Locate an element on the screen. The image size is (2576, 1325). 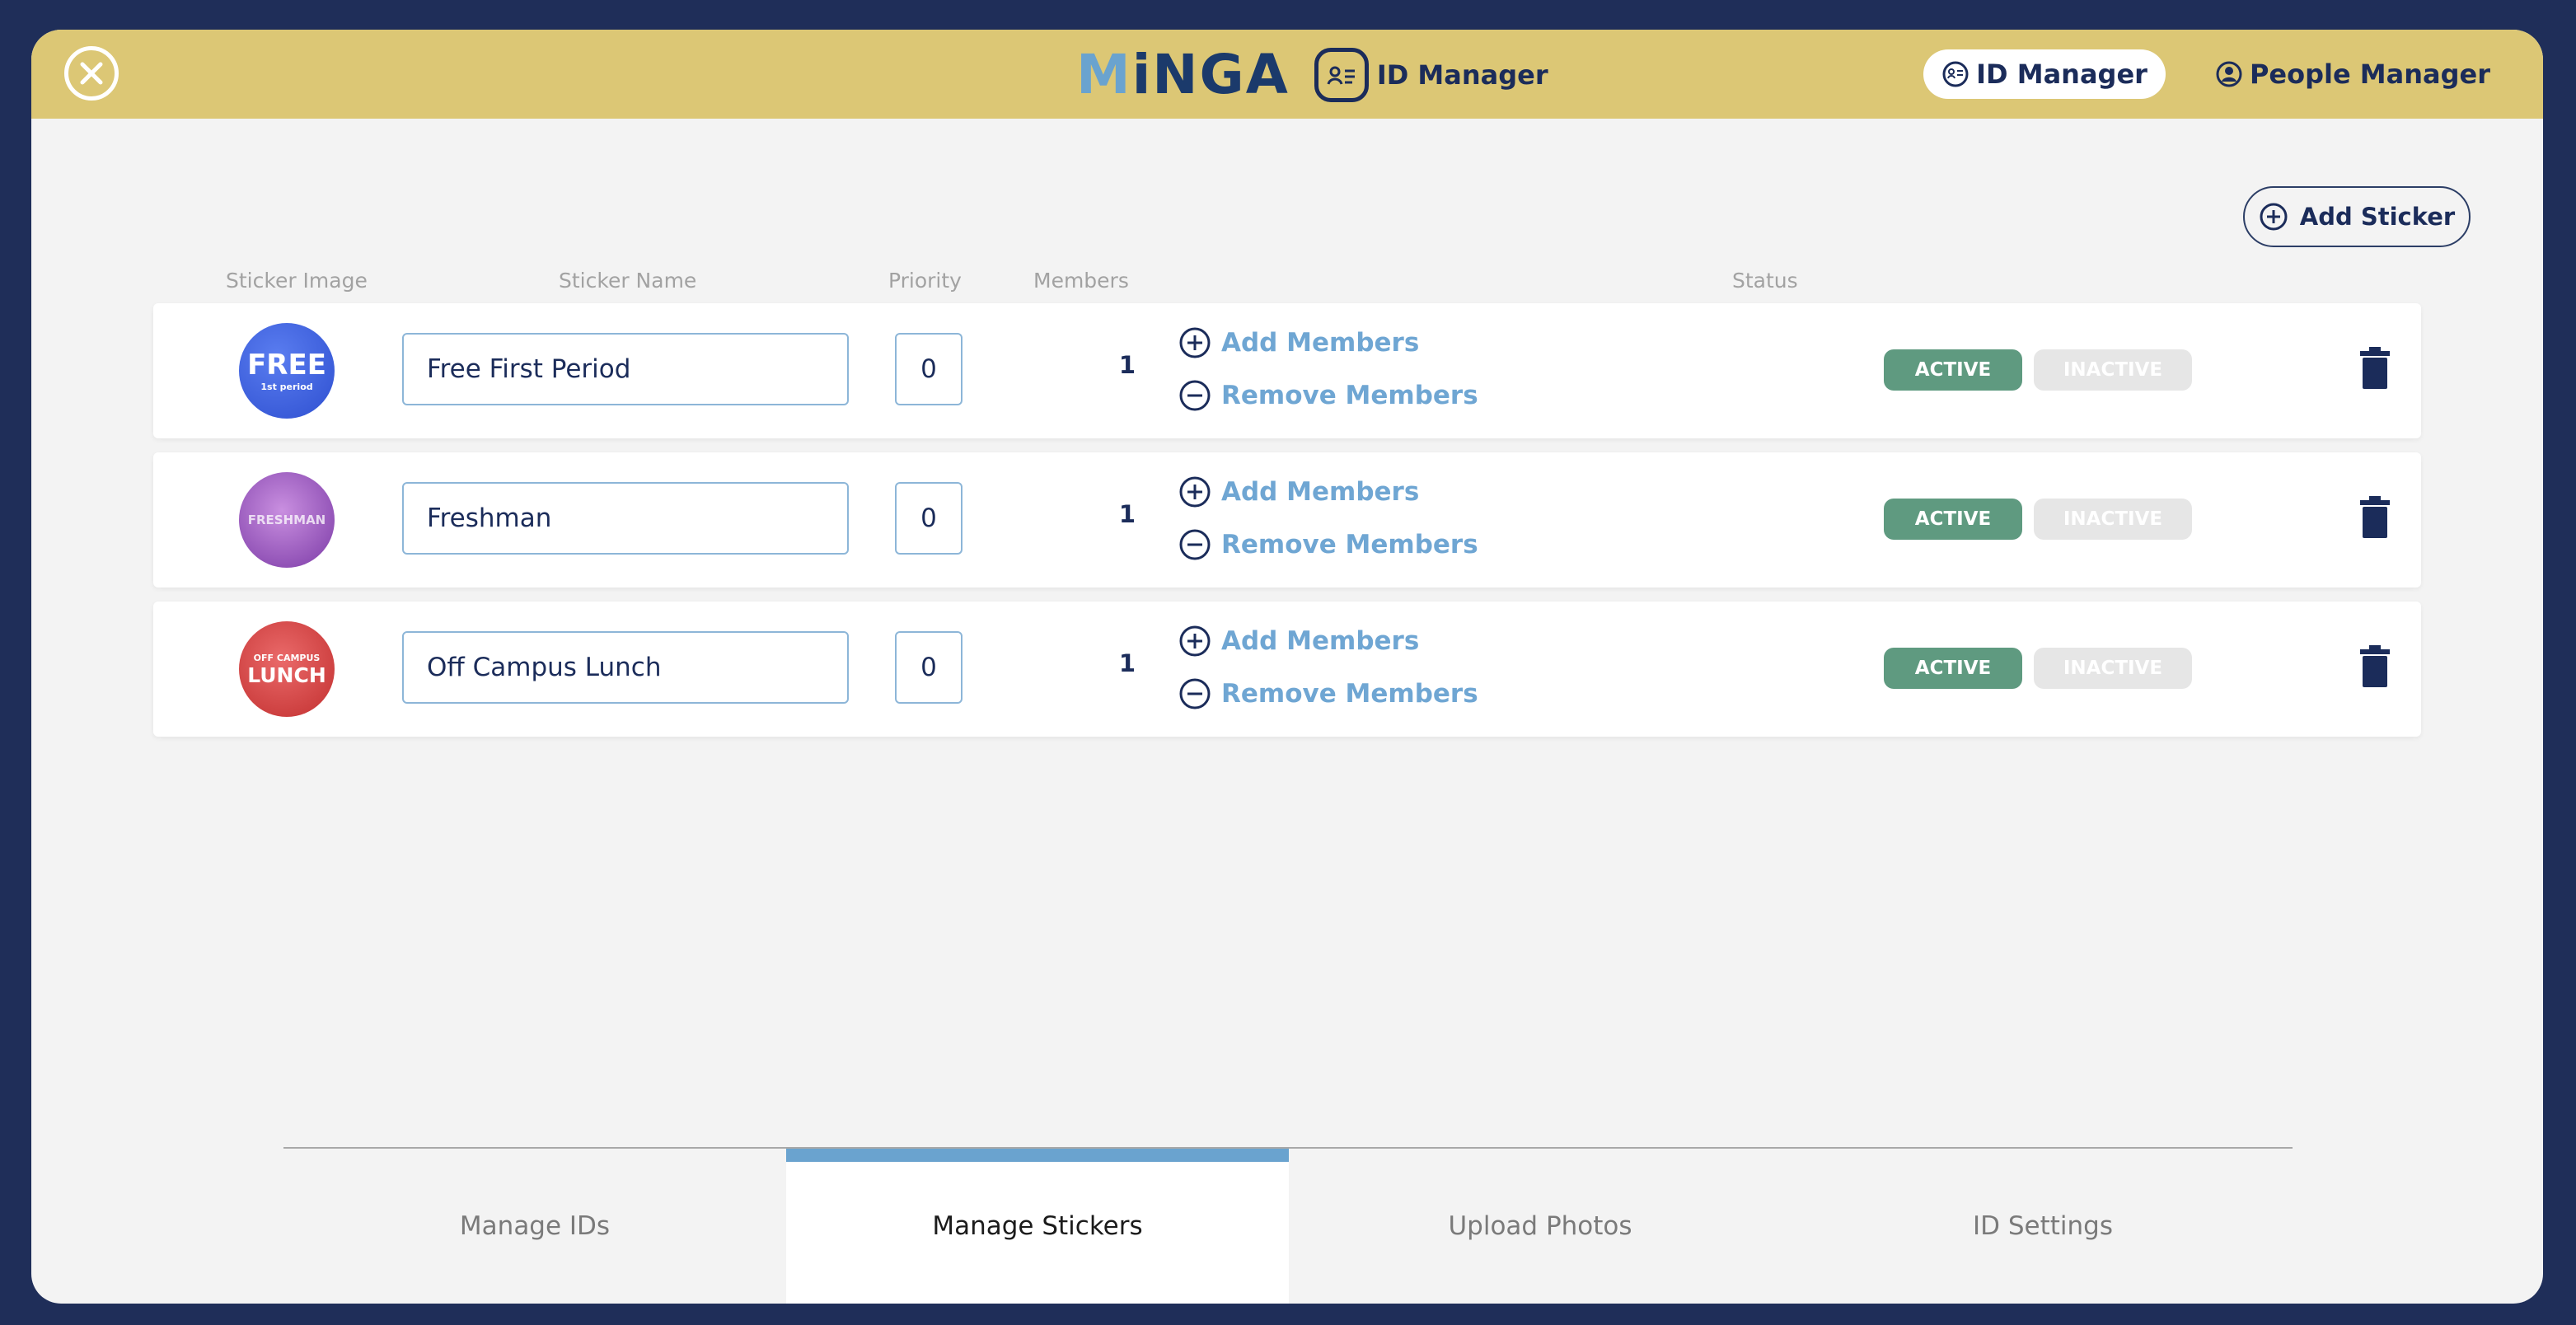
person-circle-icon is located at coordinates (2229, 74).